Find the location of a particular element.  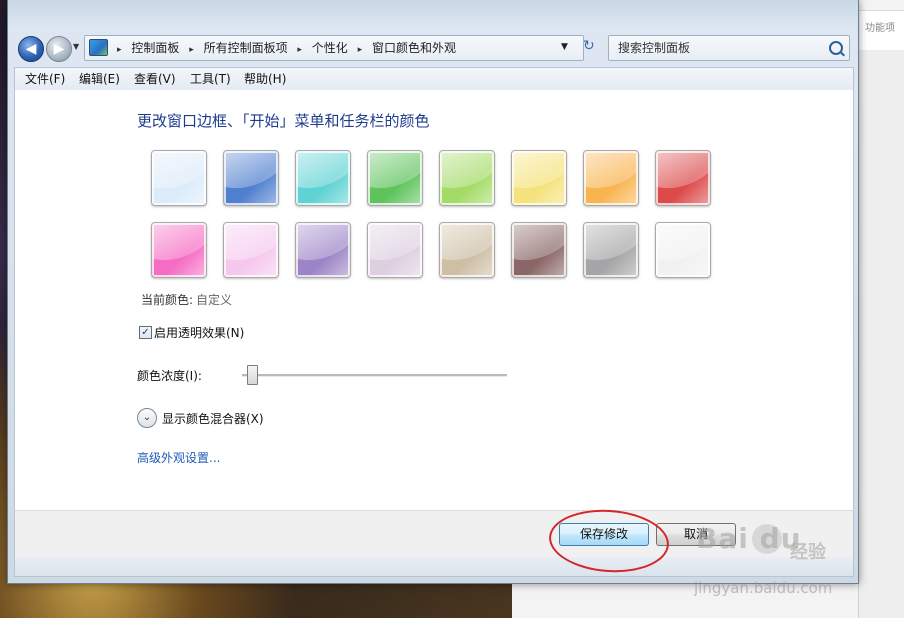

transparency-checkbox: ✓ is located at coordinates (145, 332).